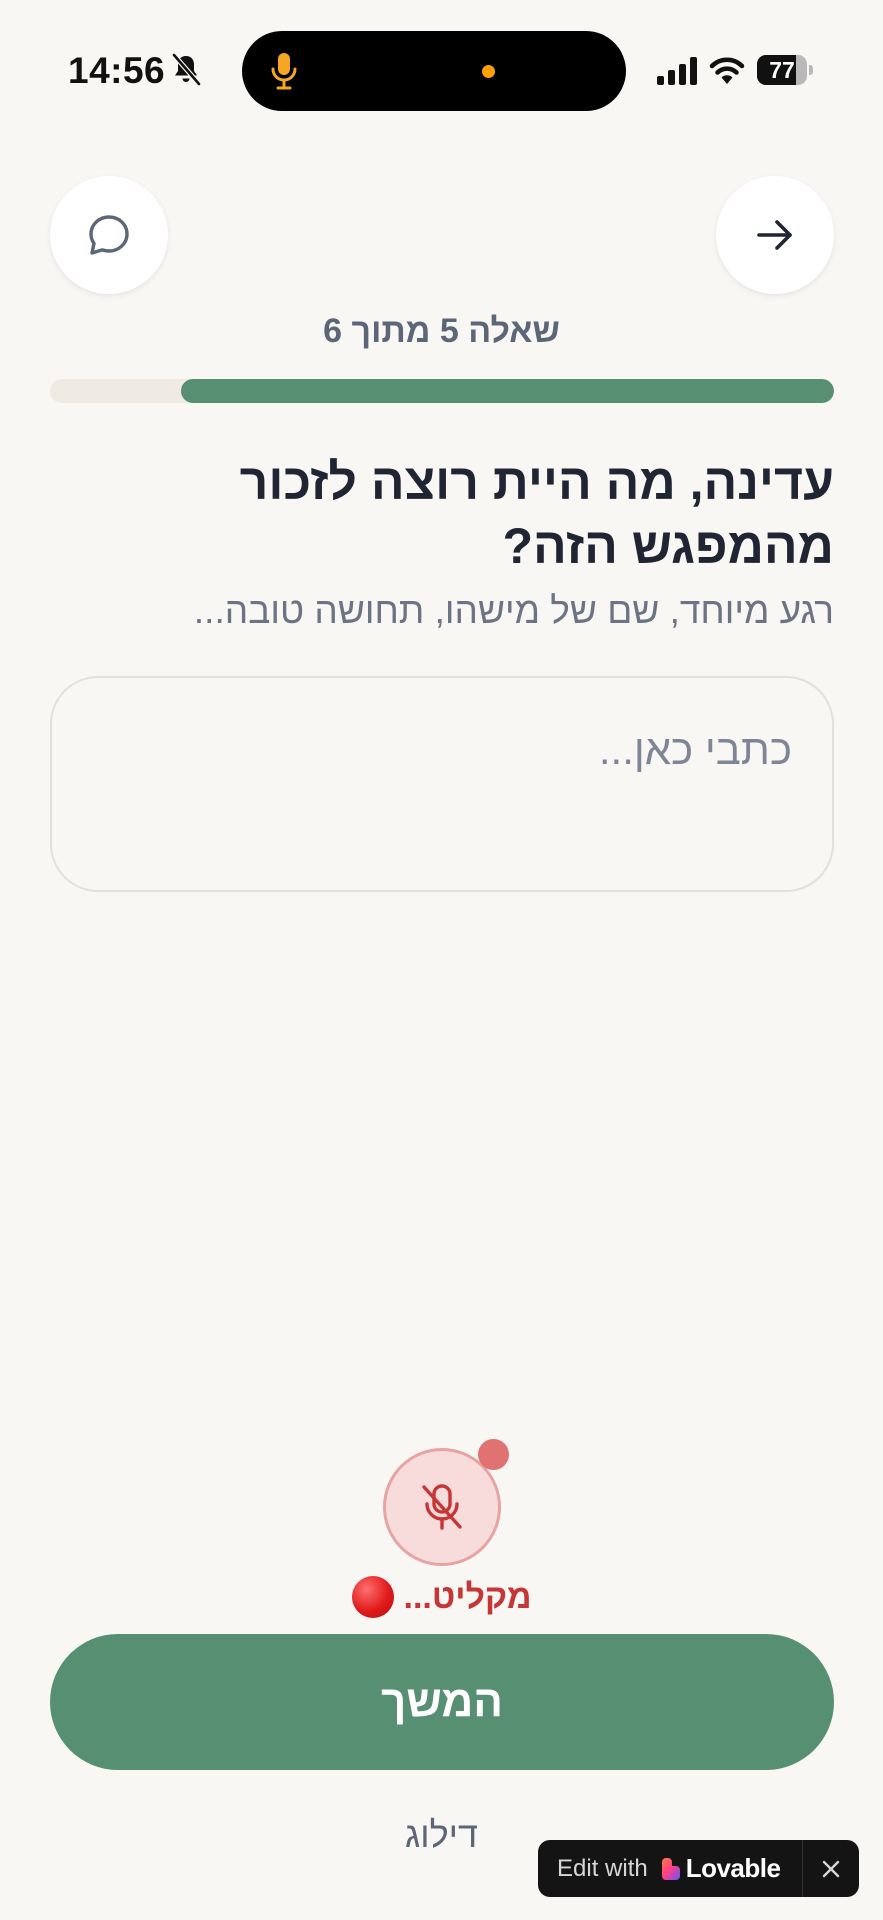 The width and height of the screenshot is (883, 1920). What do you see at coordinates (372, 1597) in the screenshot?
I see `red-circle-icon` at bounding box center [372, 1597].